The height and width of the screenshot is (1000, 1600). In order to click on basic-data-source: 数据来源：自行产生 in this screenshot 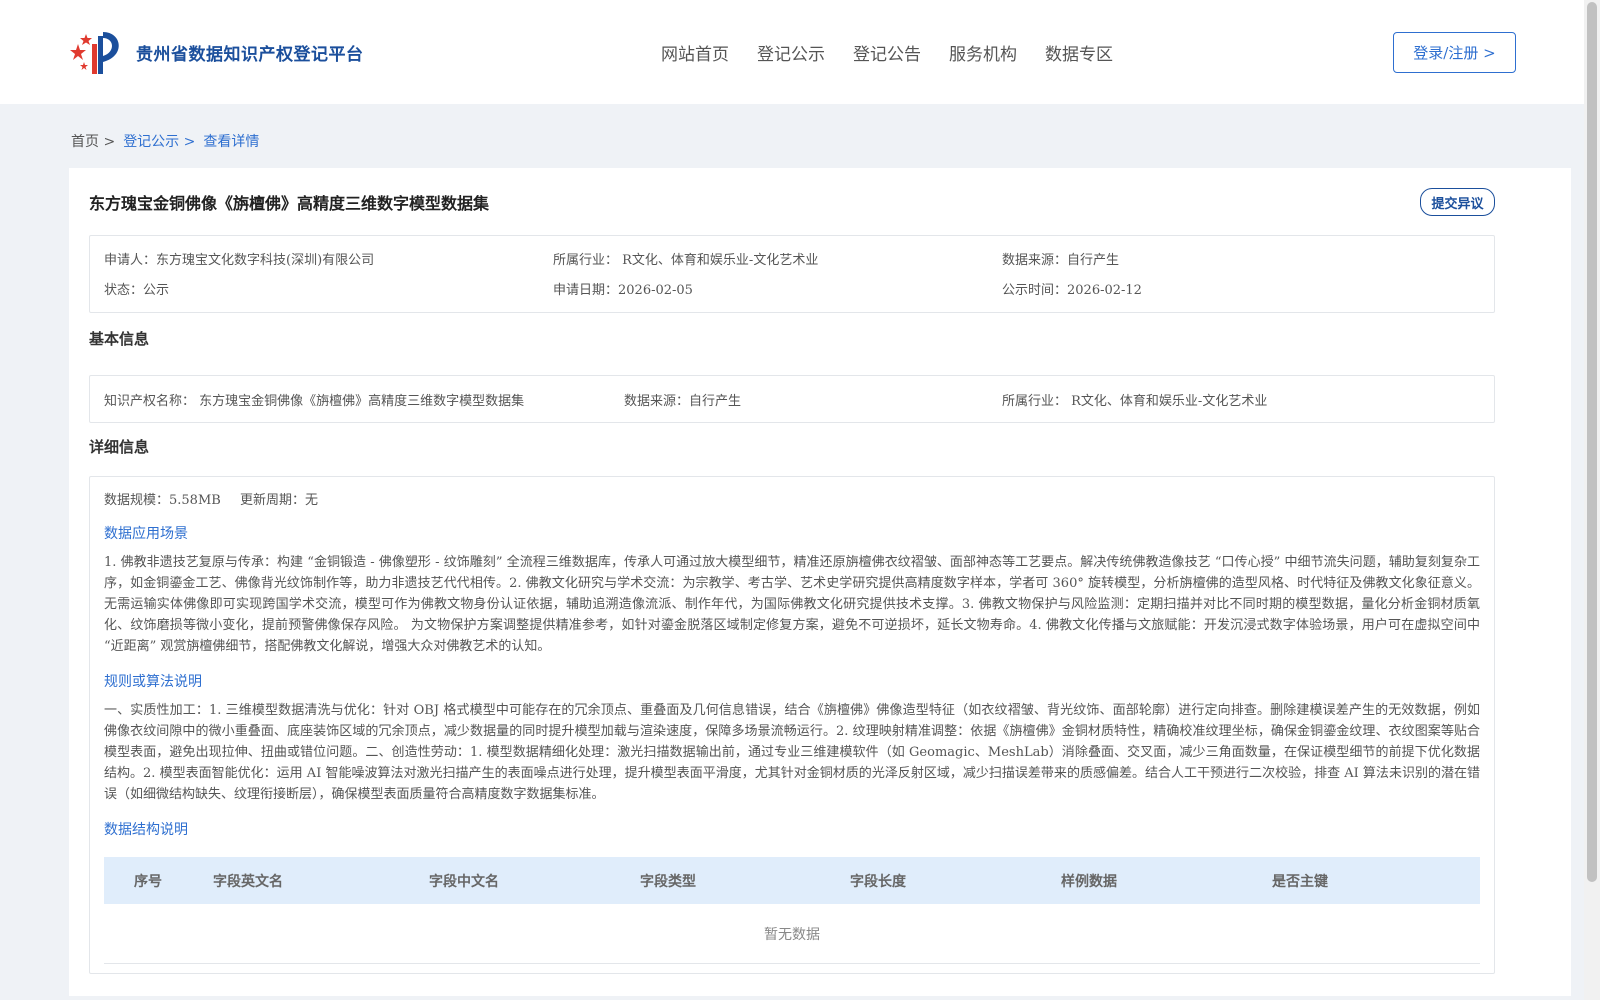, I will do `click(683, 401)`.